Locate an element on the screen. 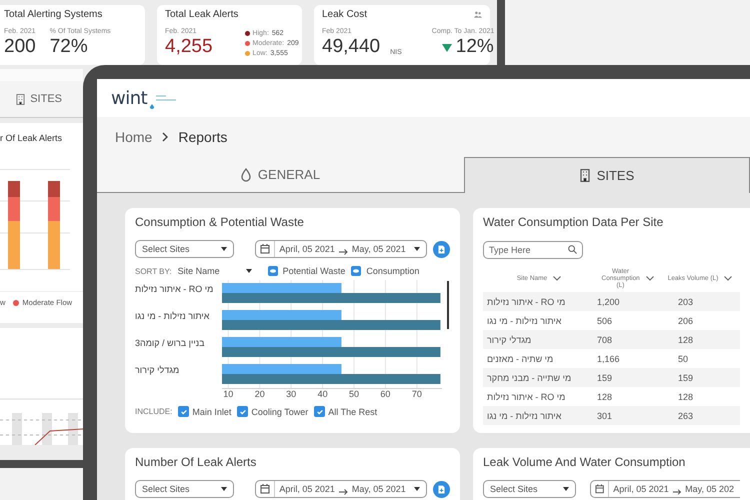  axis-tick-label: 50 is located at coordinates (354, 393).